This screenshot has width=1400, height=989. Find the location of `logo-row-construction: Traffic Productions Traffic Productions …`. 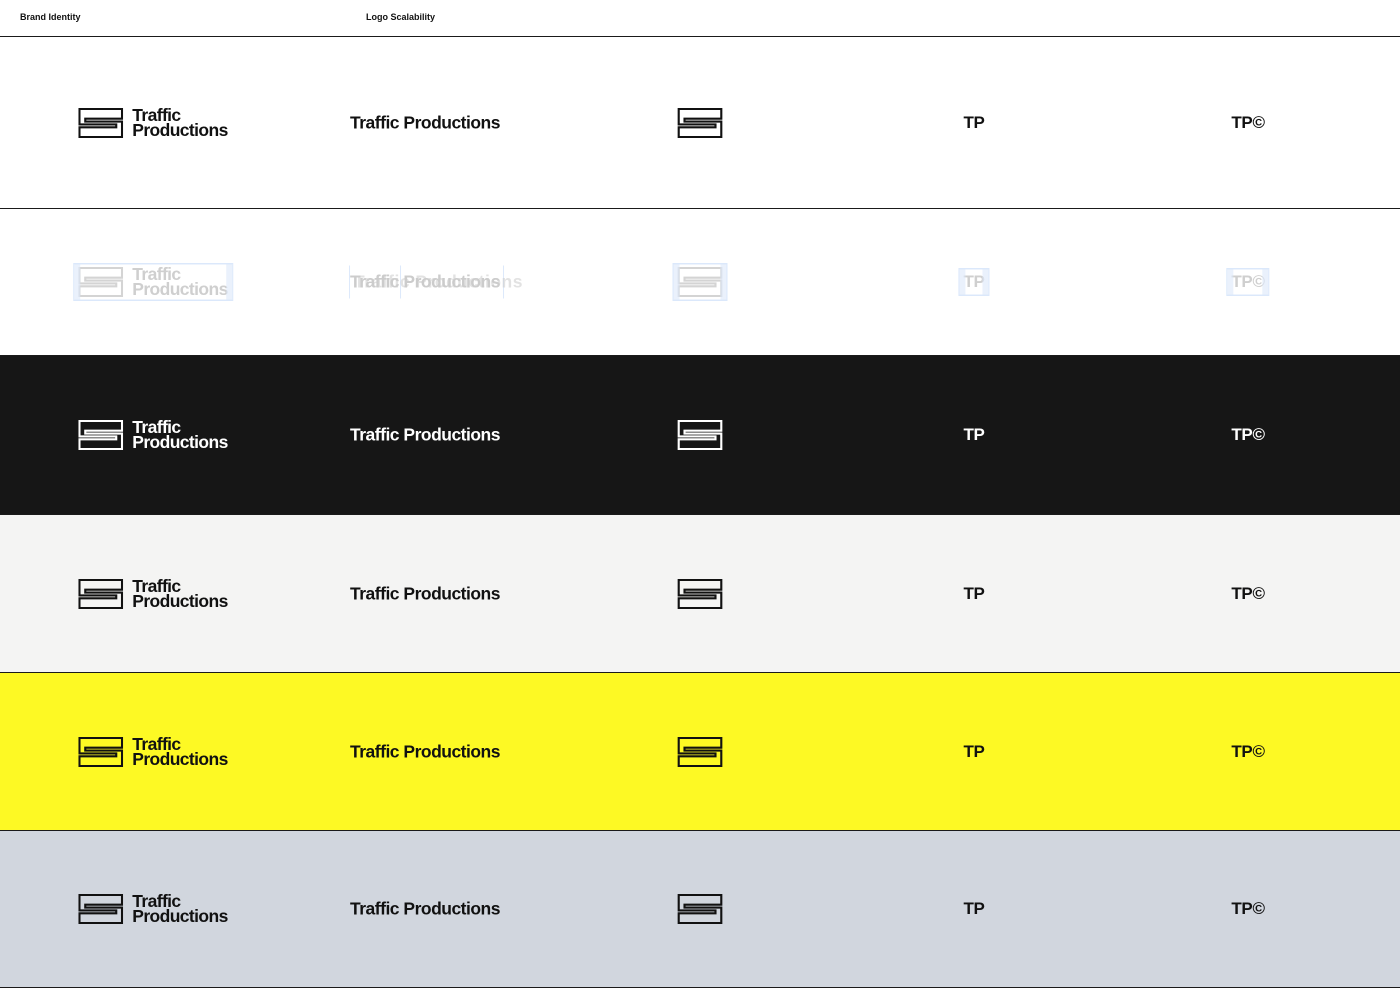

logo-row-construction: Traffic Productions Traffic Productions … is located at coordinates (700, 282).